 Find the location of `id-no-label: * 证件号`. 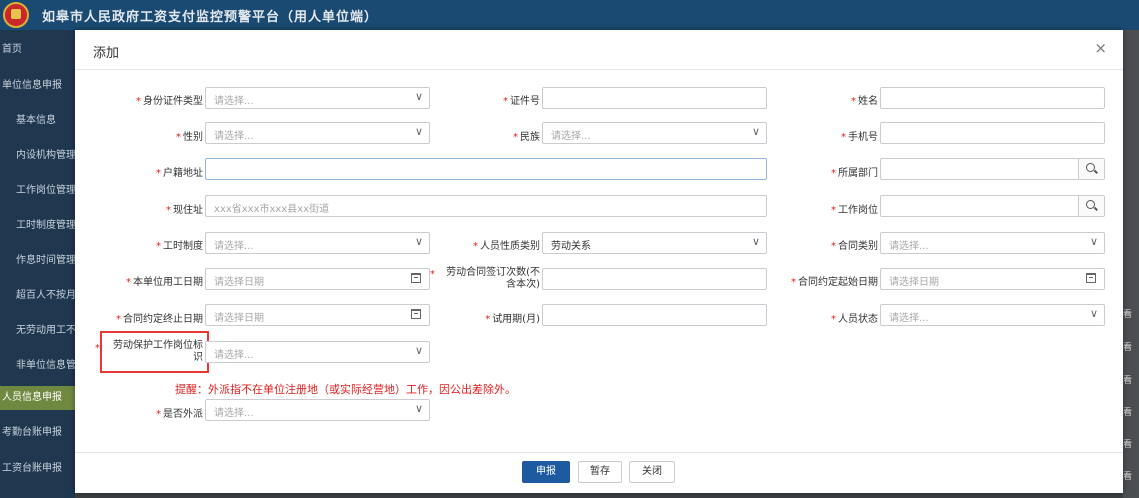

id-no-label: * 证件号 is located at coordinates (521, 101).